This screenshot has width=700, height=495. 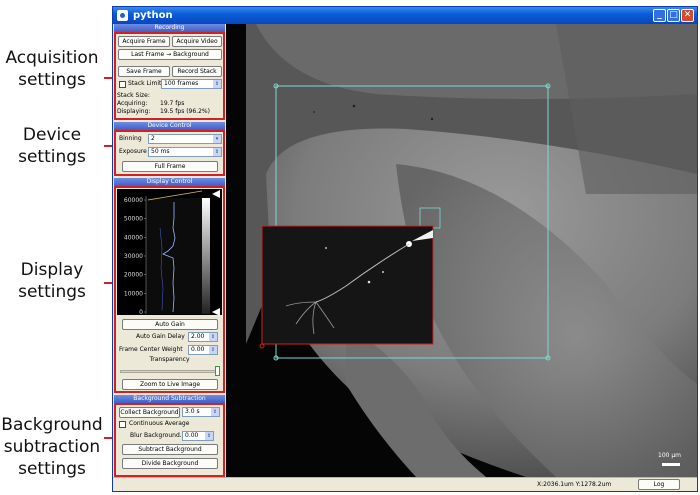 What do you see at coordinates (213, 350) in the screenshot?
I see `frame-center-weight-spin-icon: ⇕` at bounding box center [213, 350].